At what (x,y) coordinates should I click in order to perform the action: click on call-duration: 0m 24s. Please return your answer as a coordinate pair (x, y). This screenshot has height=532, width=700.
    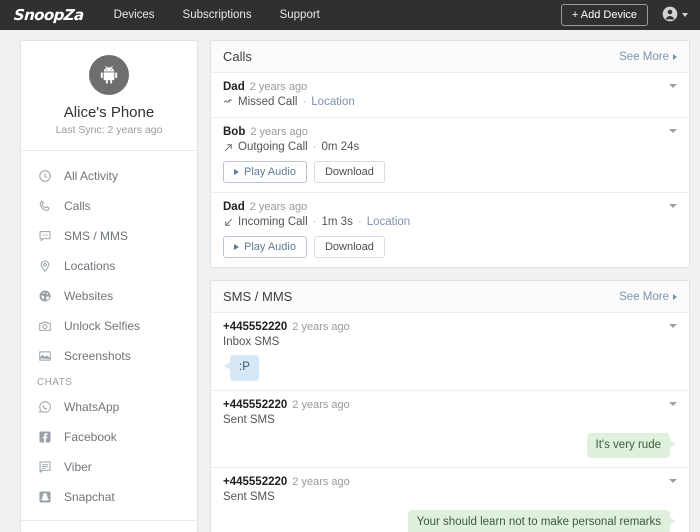
    Looking at the image, I should click on (340, 147).